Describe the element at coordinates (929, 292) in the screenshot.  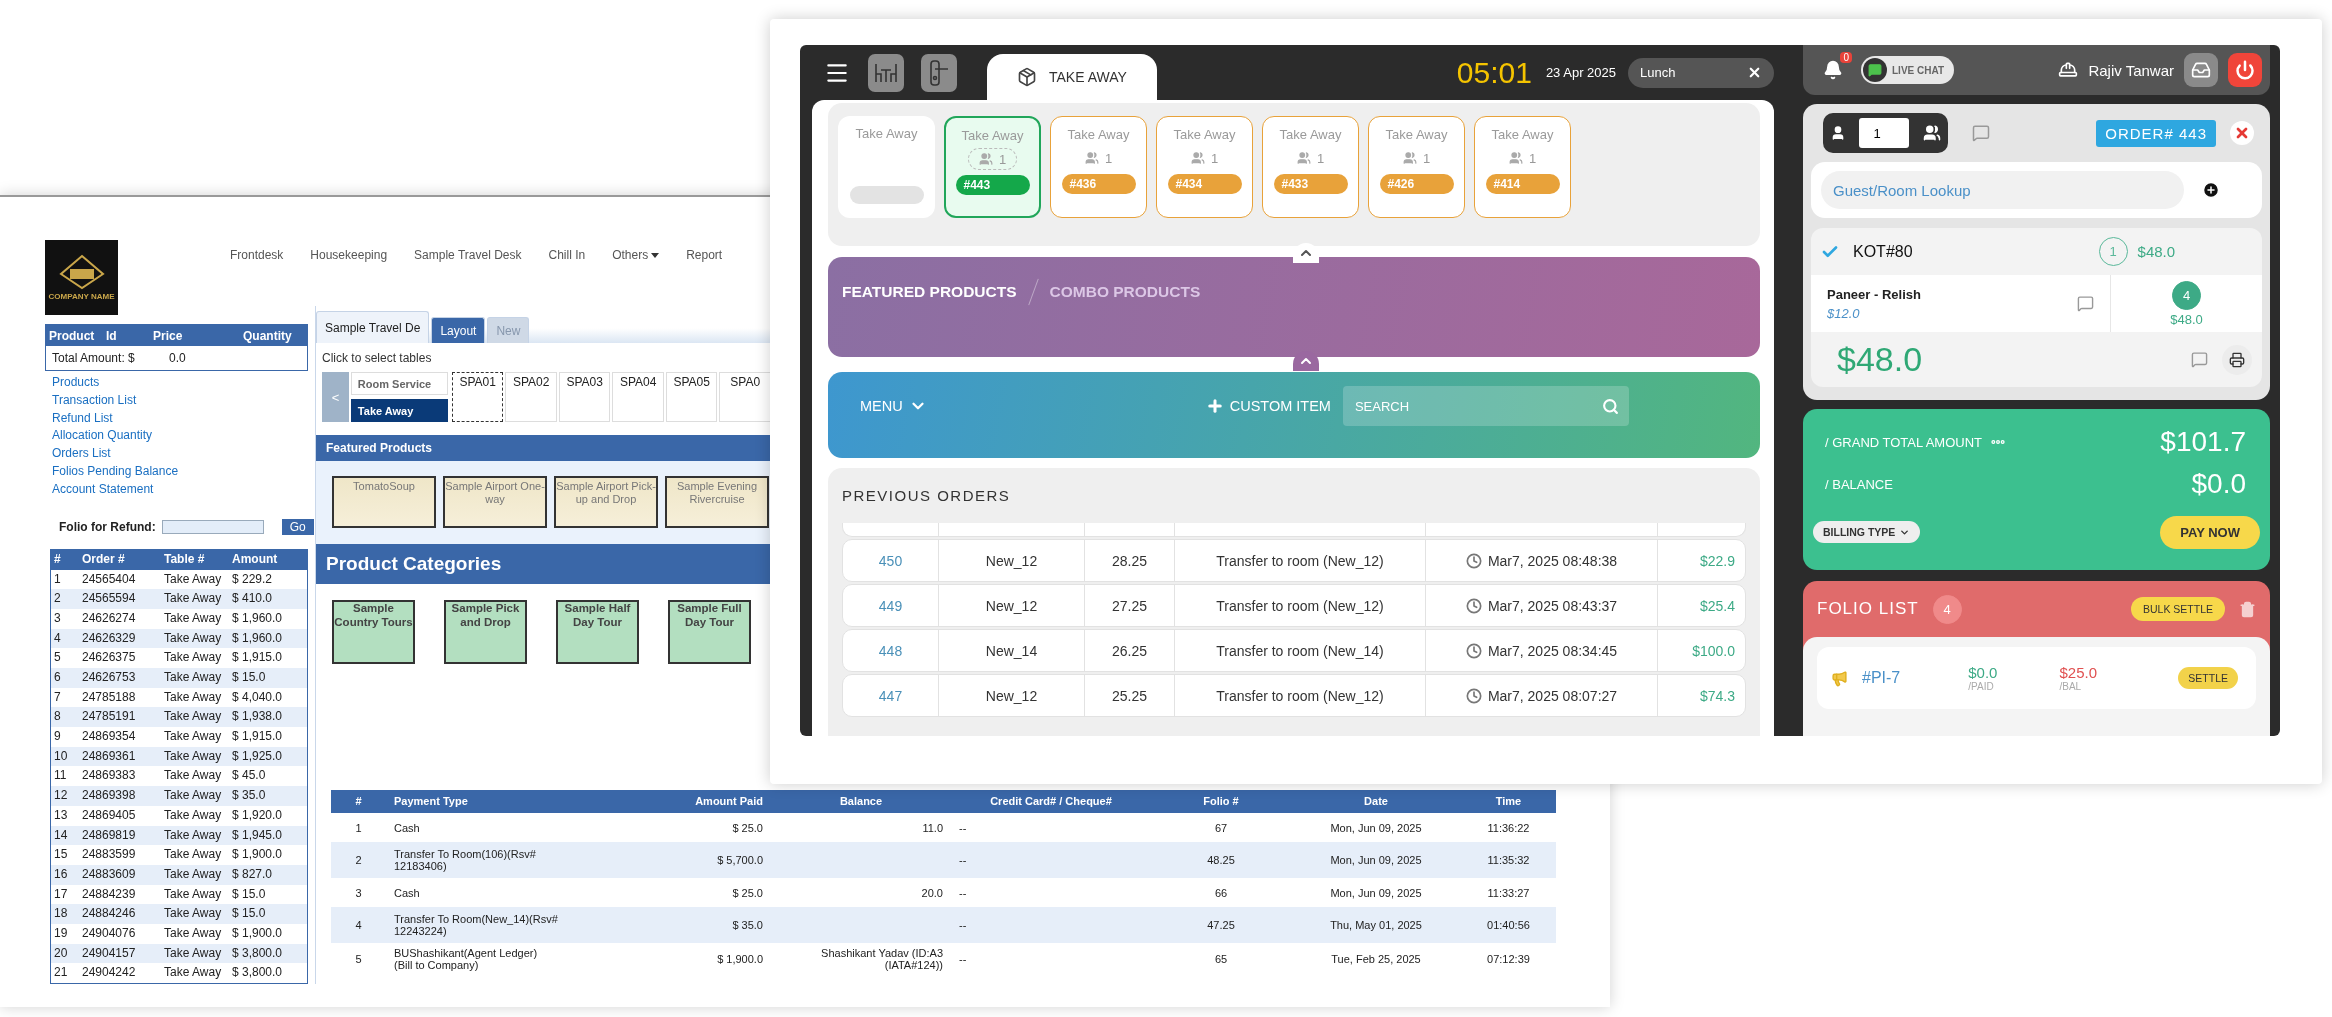
I see `product-tab: FEATURED PRODUCTS` at that location.